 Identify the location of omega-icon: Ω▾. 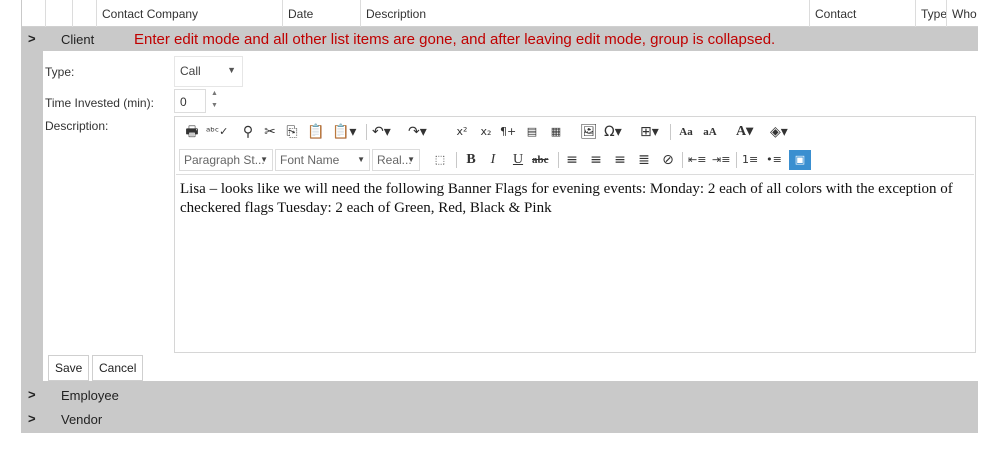
(613, 132).